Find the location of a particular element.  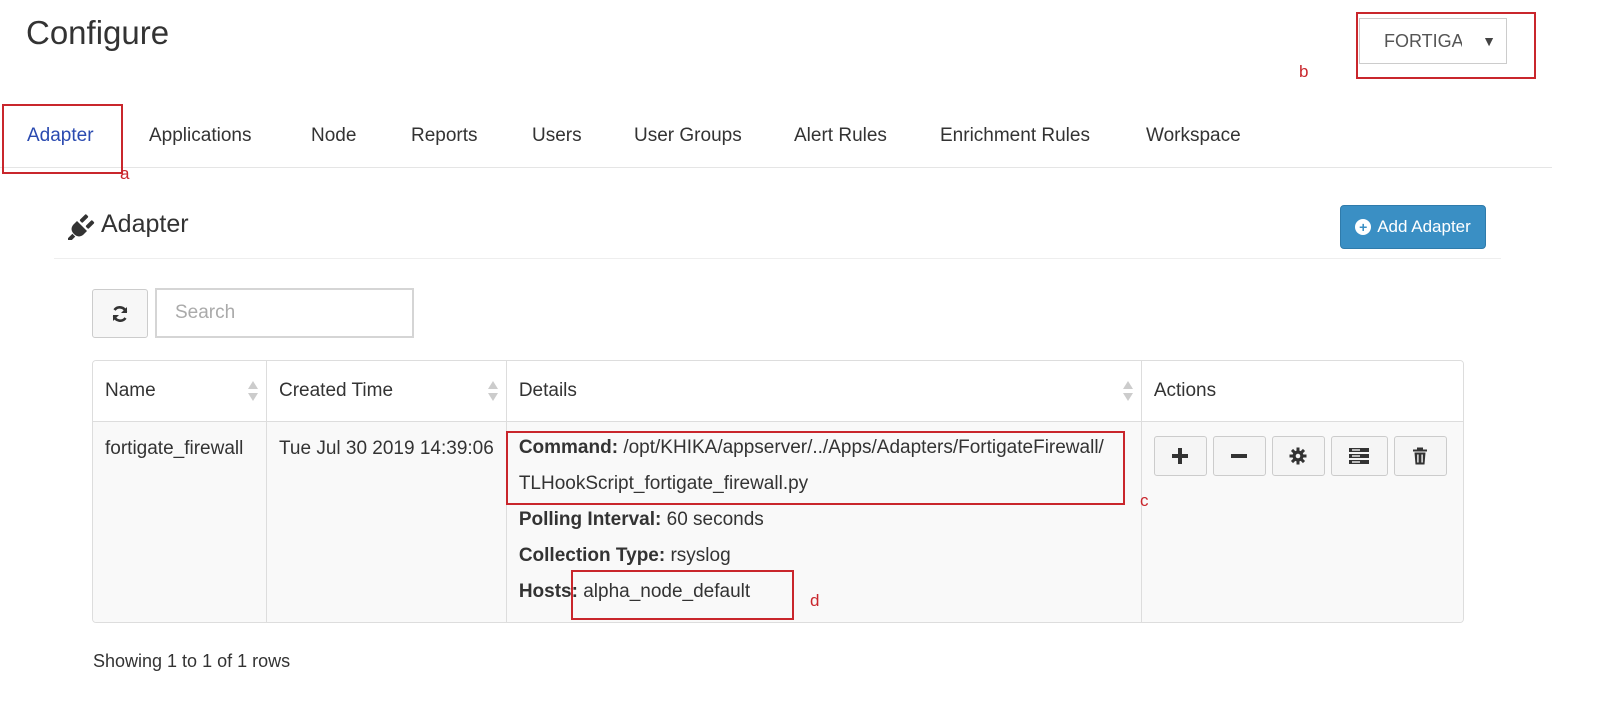

minus-icon is located at coordinates (1239, 456).